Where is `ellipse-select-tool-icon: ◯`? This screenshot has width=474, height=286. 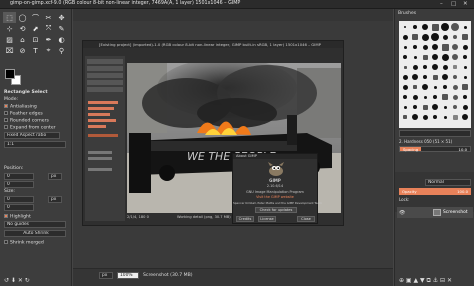 ellipse-select-tool-icon: ◯ is located at coordinates (22, 17).